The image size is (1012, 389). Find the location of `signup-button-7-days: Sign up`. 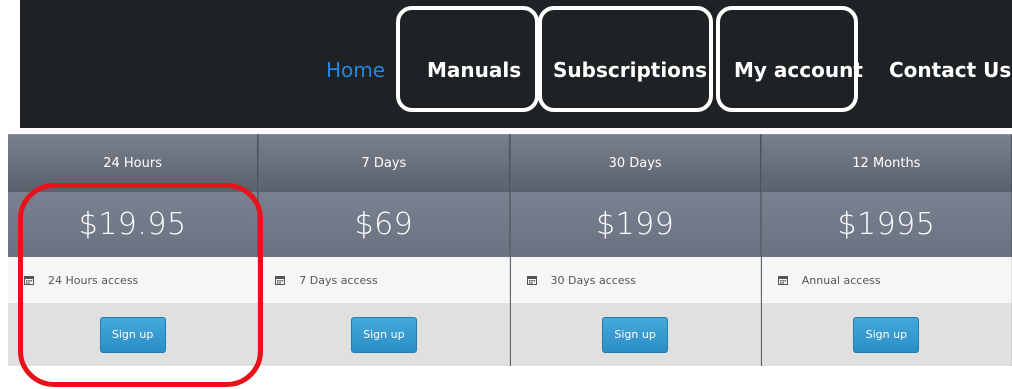

signup-button-7-days: Sign up is located at coordinates (383, 334).